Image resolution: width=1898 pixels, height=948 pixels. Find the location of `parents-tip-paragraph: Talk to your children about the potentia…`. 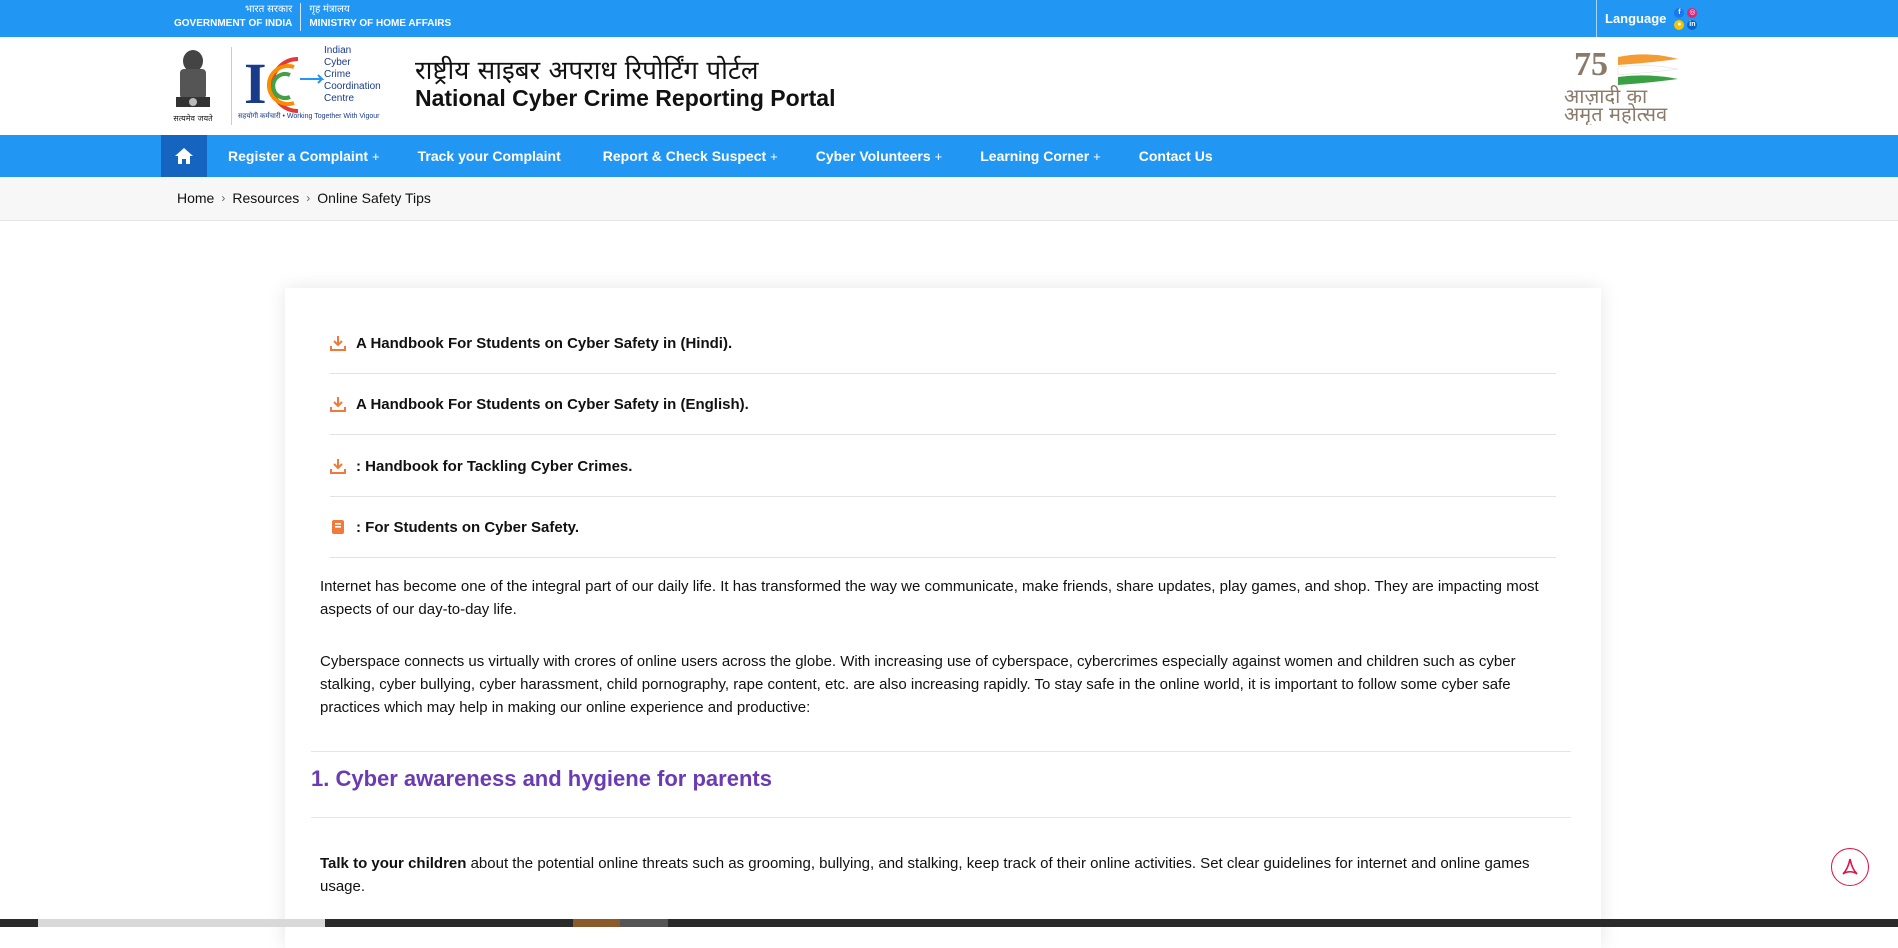

parents-tip-paragraph: Talk to your children about the potentia… is located at coordinates (943, 875).